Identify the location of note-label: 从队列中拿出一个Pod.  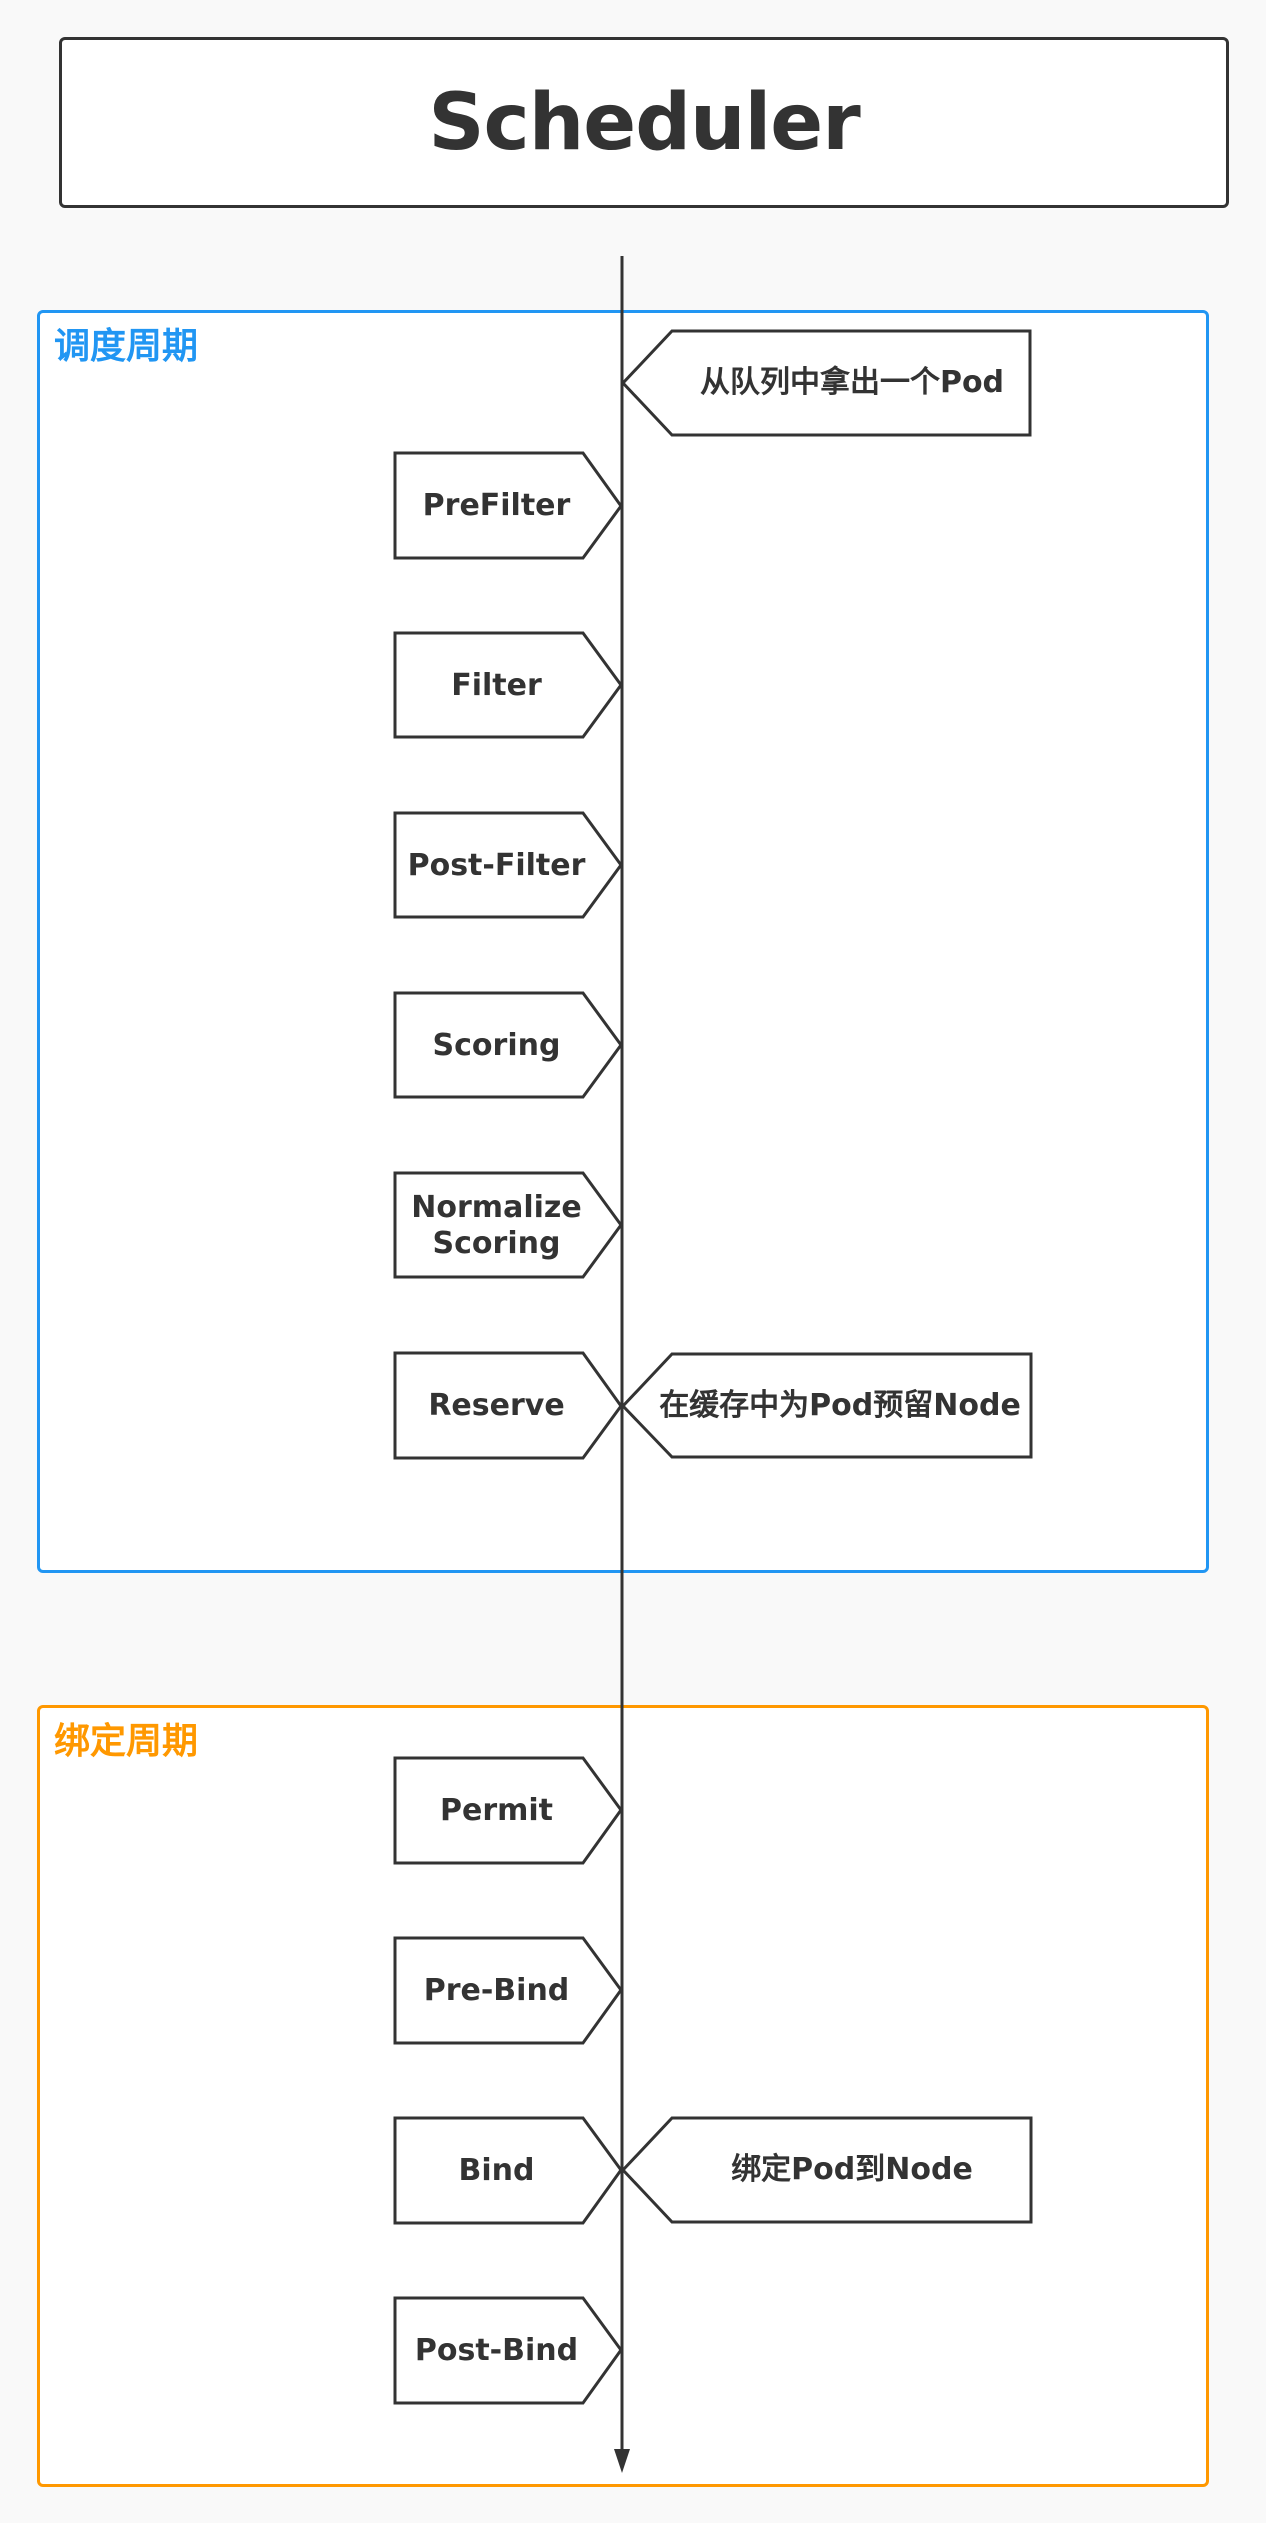
(852, 382).